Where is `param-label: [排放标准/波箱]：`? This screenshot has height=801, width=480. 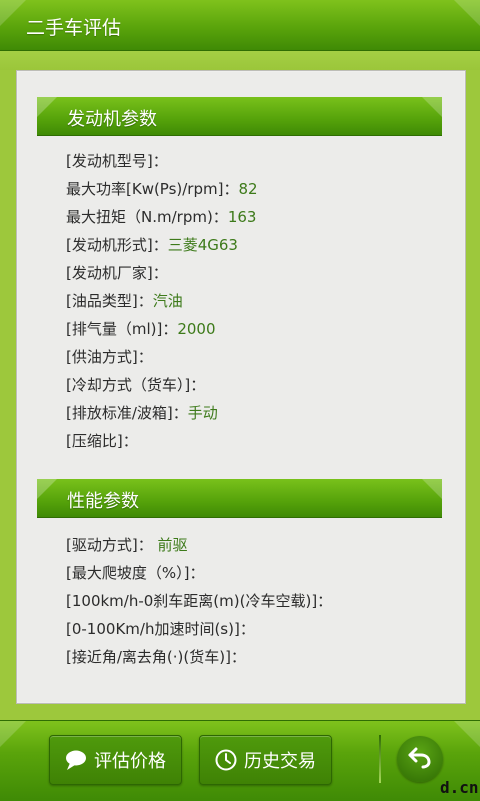 param-label: [排放标准/波箱]： is located at coordinates (127, 413).